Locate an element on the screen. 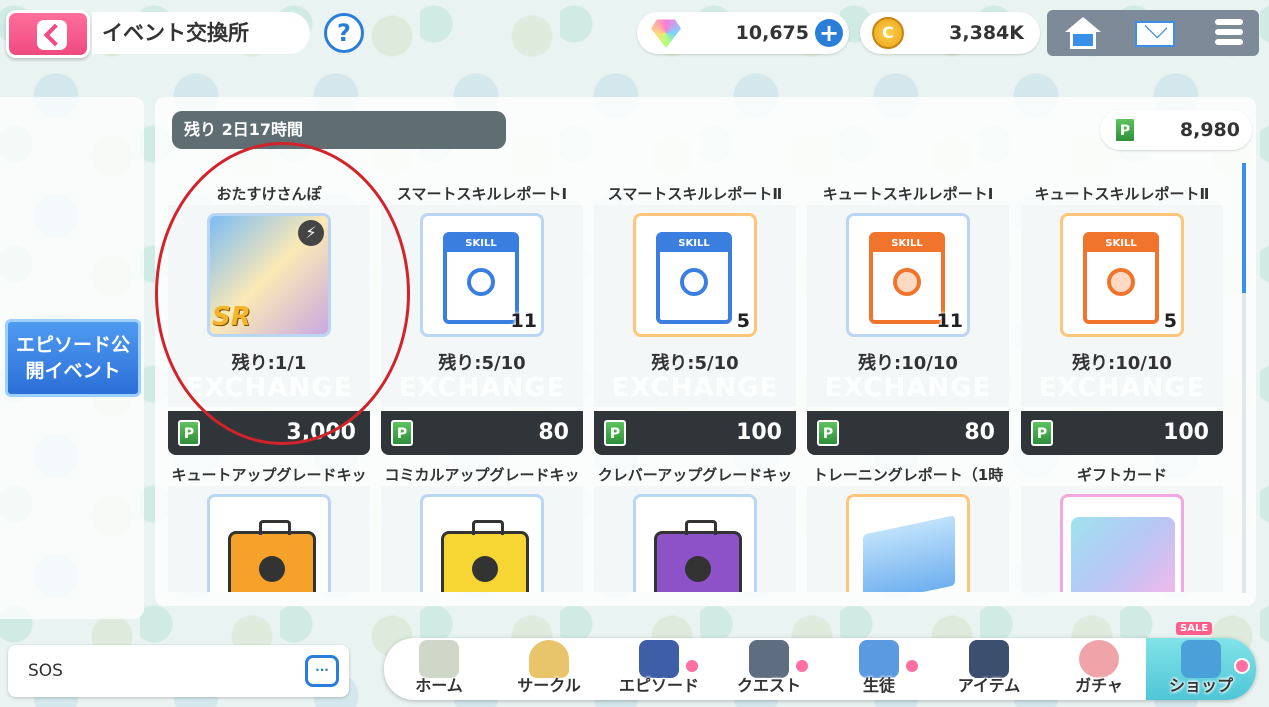  chat-bubble-icon: ··· is located at coordinates (322, 671).